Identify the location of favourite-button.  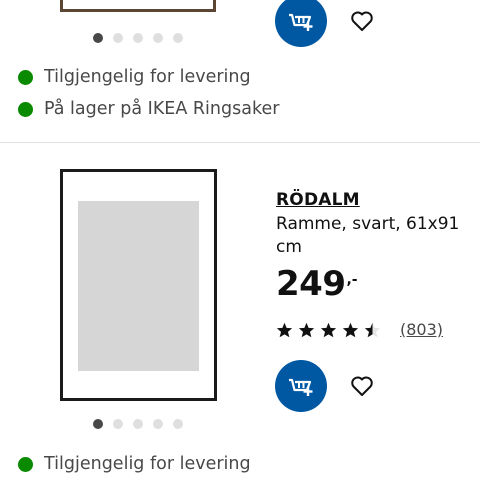
(362, 386).